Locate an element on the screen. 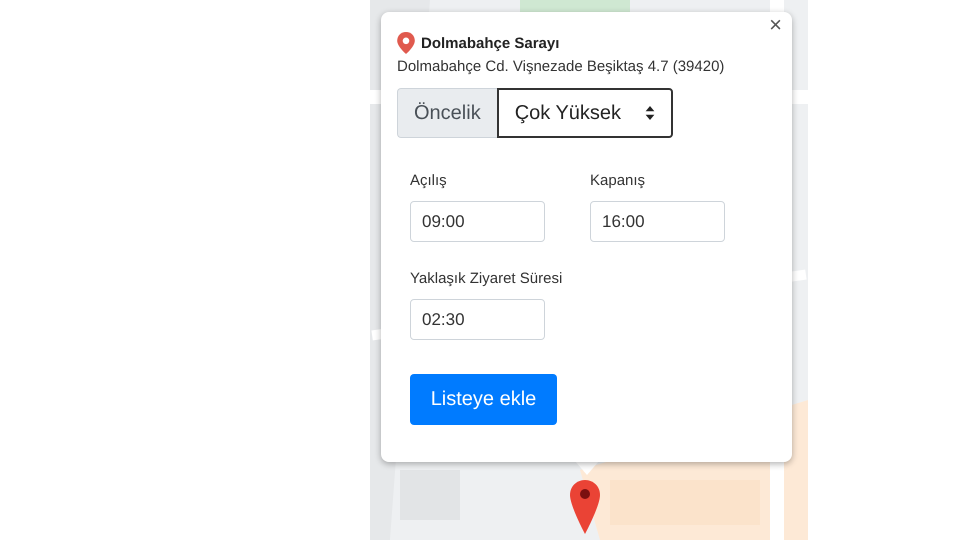 The height and width of the screenshot is (545, 980). priority-select: Çok Yüksek is located at coordinates (584, 113).